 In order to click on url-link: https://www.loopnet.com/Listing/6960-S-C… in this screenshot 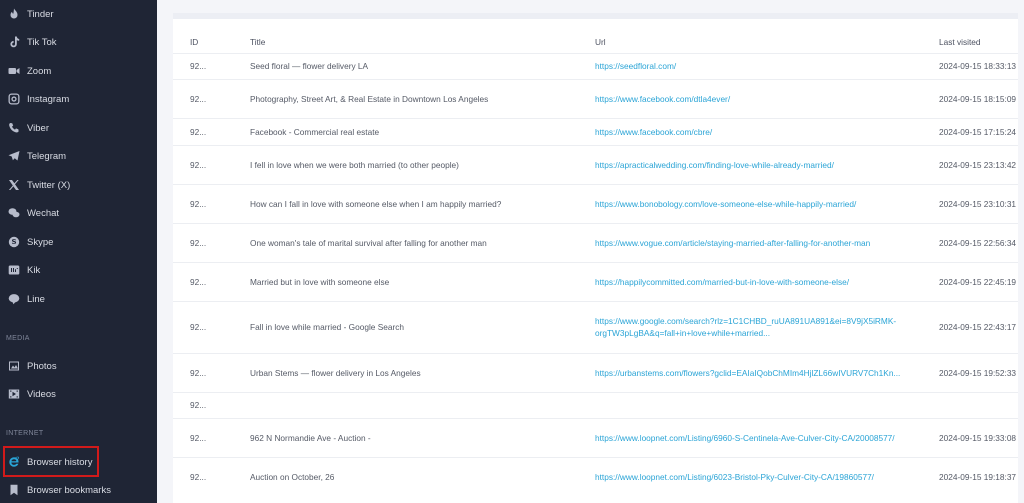, I will do `click(745, 438)`.